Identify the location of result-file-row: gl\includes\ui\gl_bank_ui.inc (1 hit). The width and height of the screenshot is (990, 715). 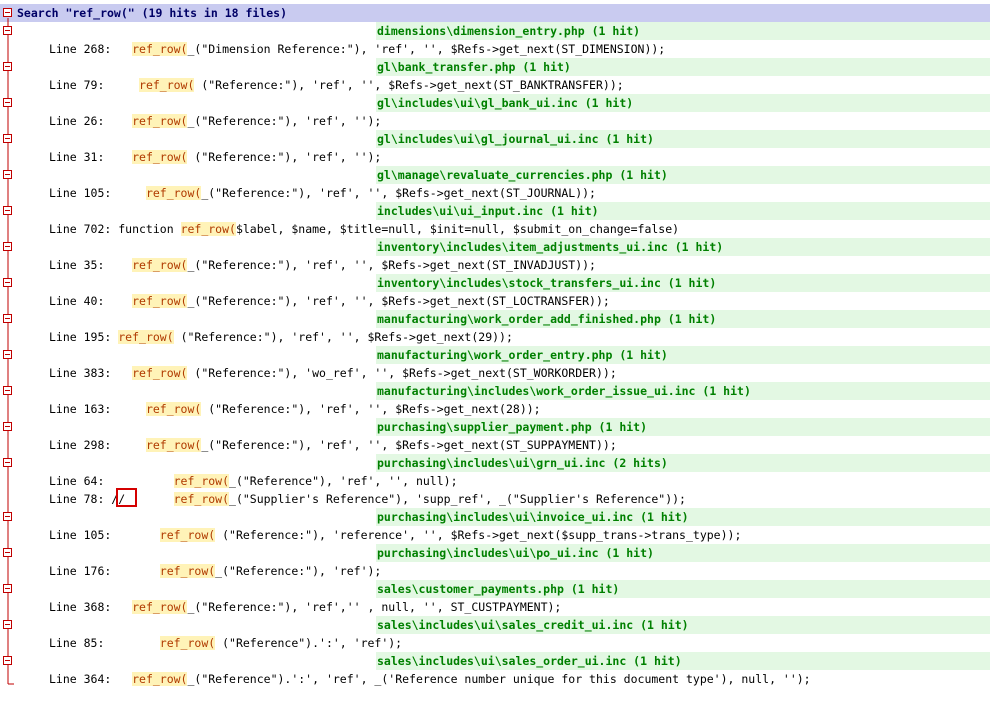
(495, 103).